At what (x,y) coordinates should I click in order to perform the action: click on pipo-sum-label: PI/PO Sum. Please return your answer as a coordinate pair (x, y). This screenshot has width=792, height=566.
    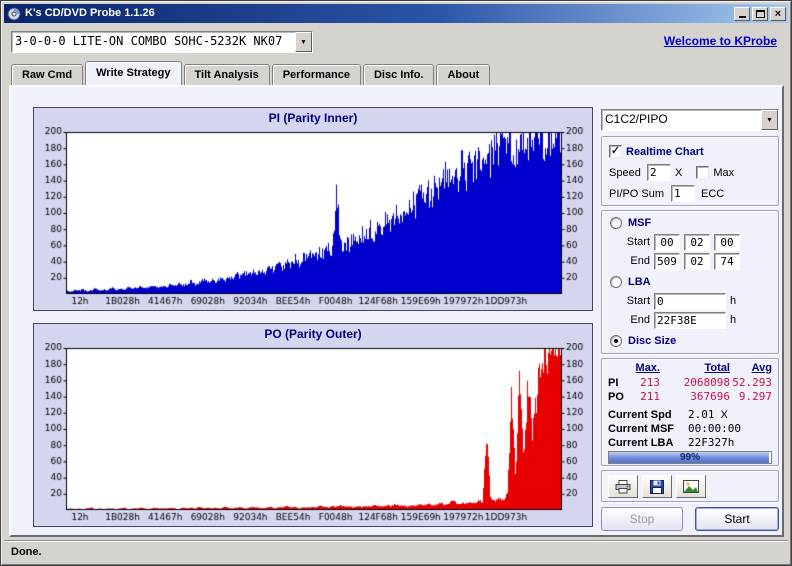
    Looking at the image, I should click on (637, 193).